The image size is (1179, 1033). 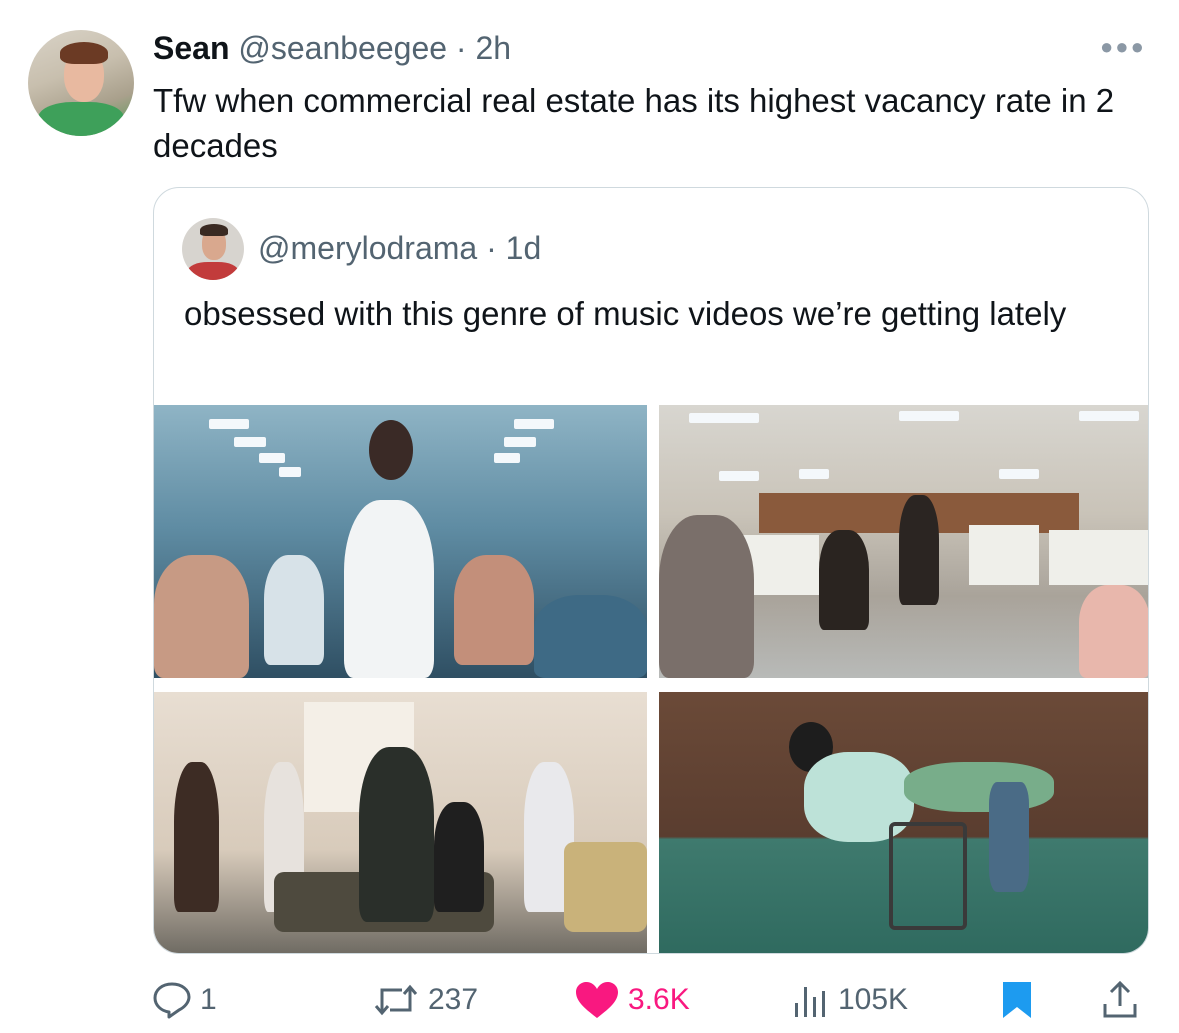 What do you see at coordinates (191, 48) in the screenshot?
I see `author-name: Sean` at bounding box center [191, 48].